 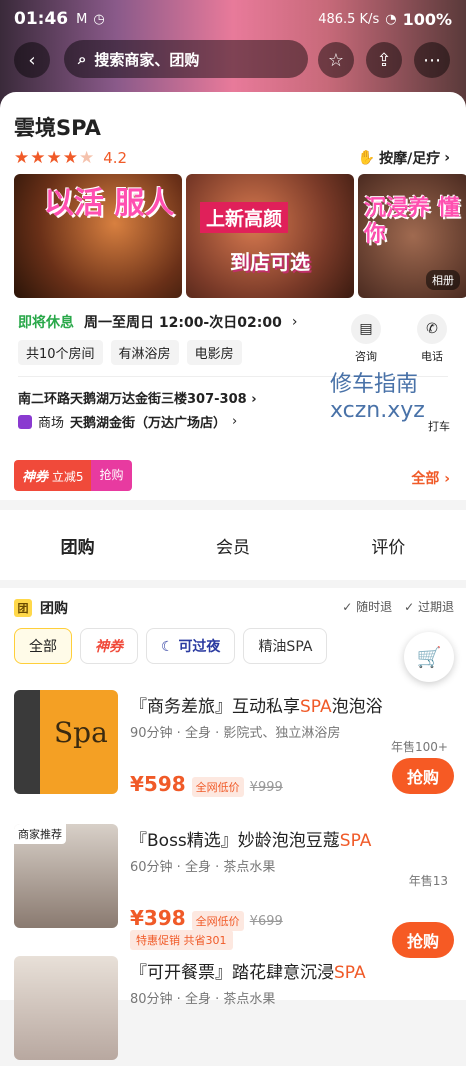 I want to click on address: 南二环路天鹅湖万达金街三楼307-308 ›, so click(x=137, y=397).